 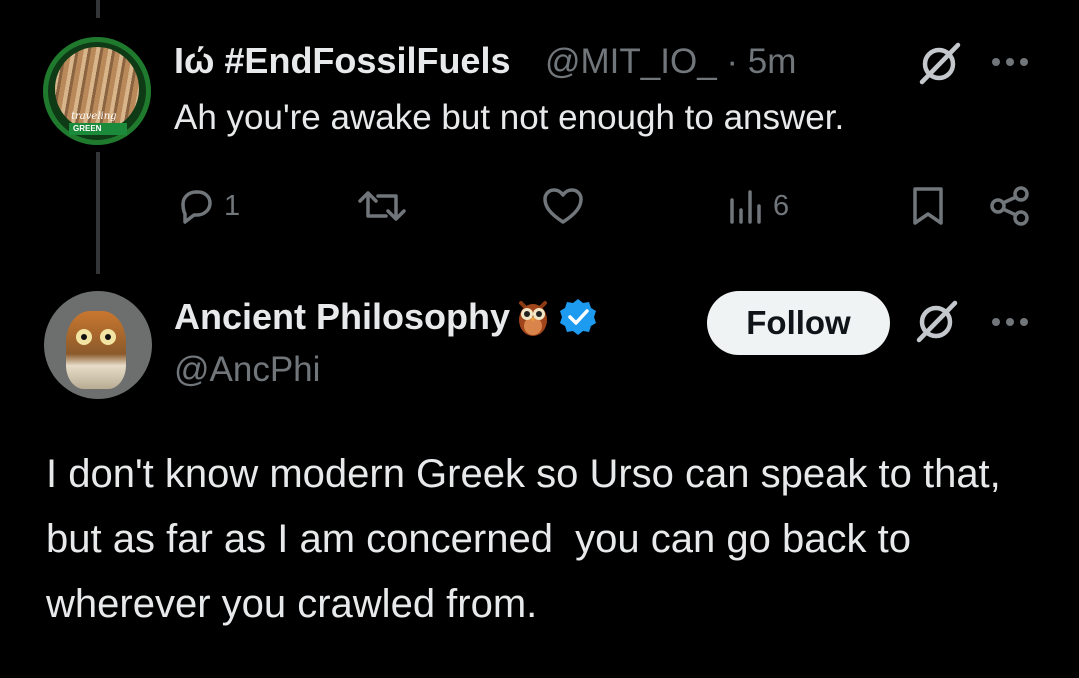 I want to click on views-count: 6, so click(x=781, y=205).